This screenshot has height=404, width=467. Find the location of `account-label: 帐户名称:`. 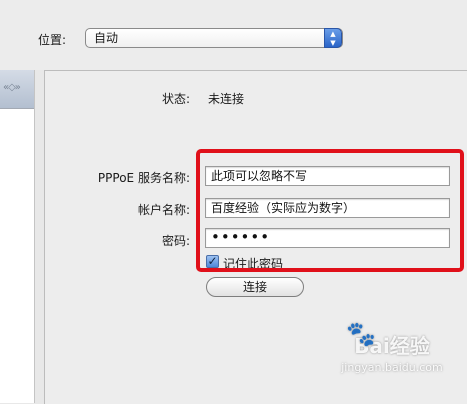

account-label: 帐户名称: is located at coordinates (163, 210).